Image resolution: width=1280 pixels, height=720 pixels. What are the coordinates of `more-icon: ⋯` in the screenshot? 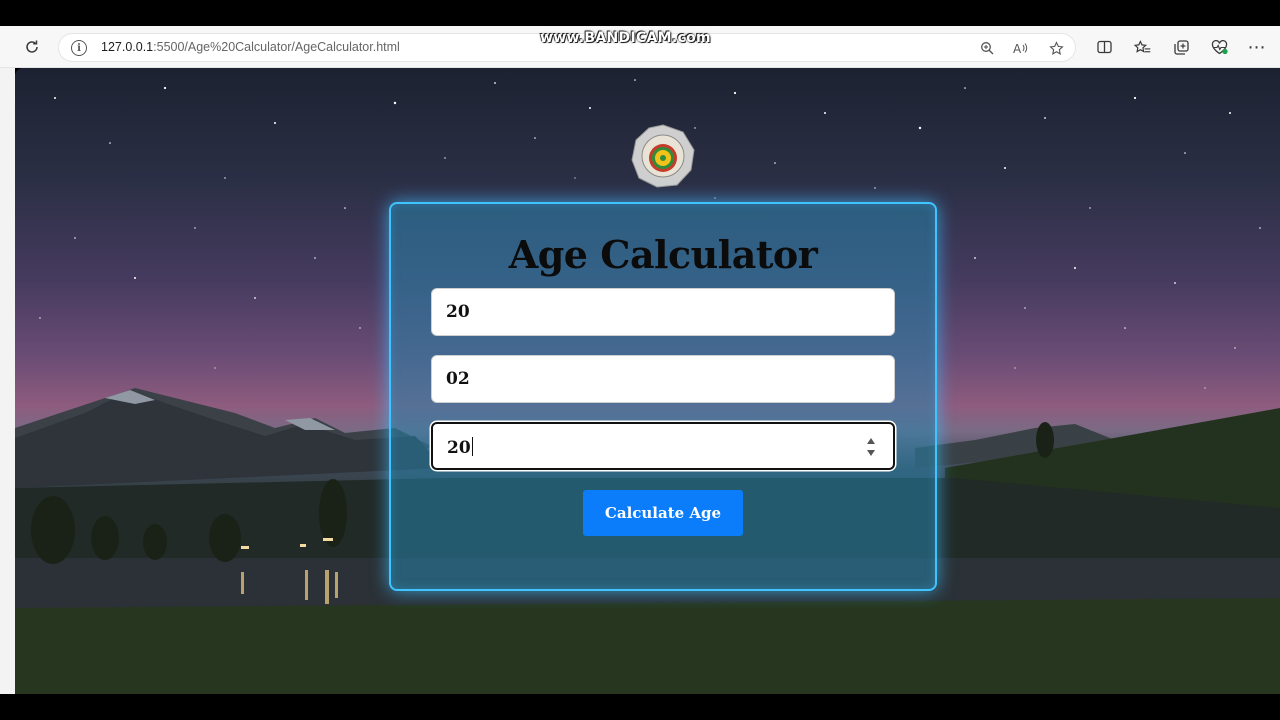 It's located at (1257, 47).